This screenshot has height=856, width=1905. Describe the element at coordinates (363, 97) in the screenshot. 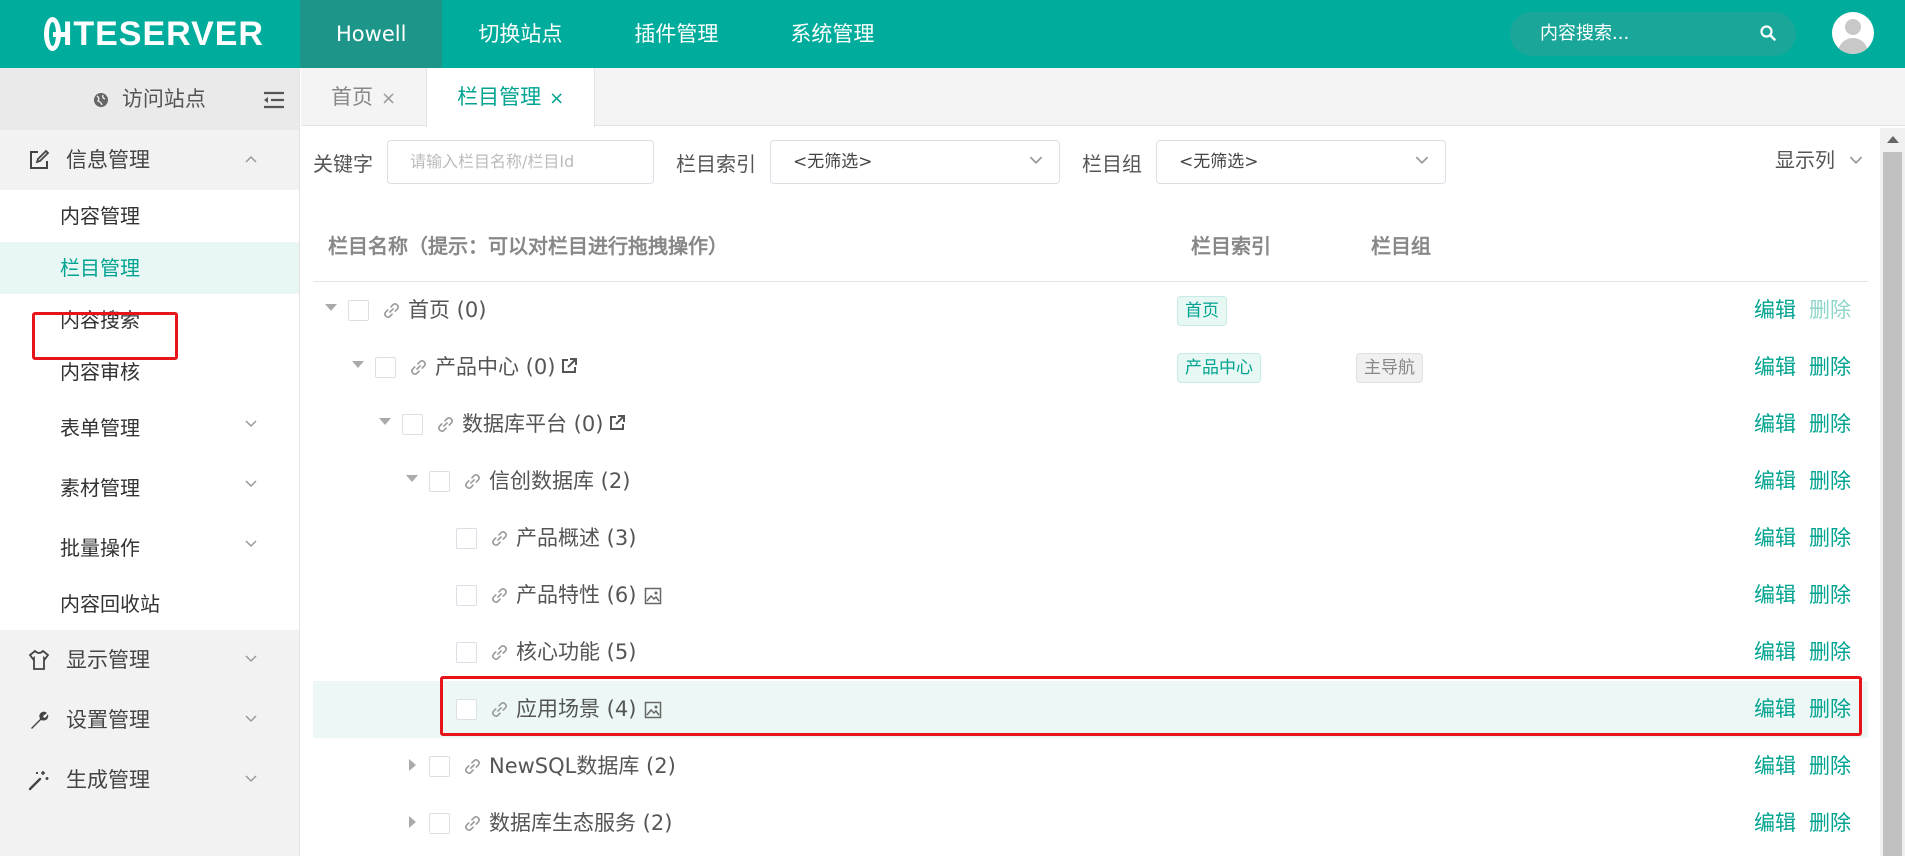

I see `tab-home: 首页 ×` at that location.